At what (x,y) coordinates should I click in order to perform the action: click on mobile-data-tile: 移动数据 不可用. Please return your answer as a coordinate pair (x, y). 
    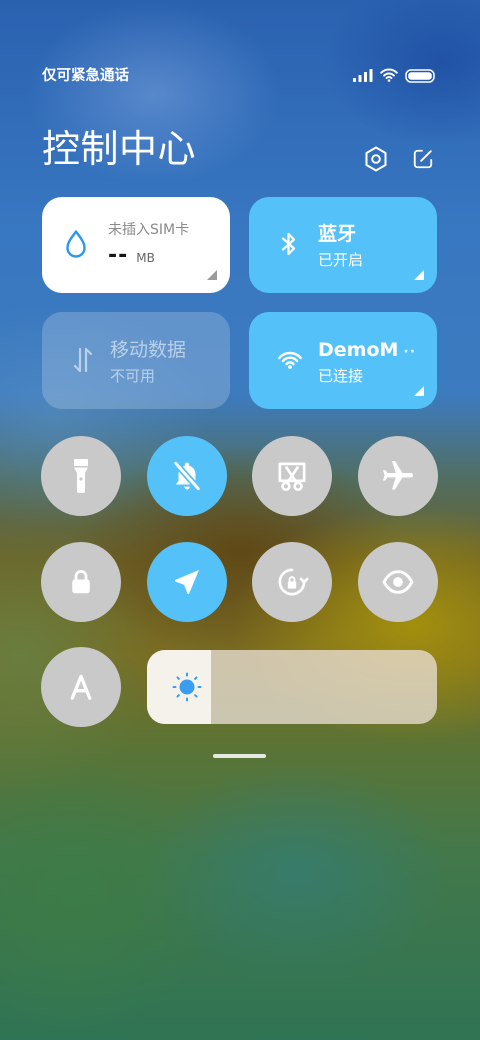
    Looking at the image, I should click on (136, 360).